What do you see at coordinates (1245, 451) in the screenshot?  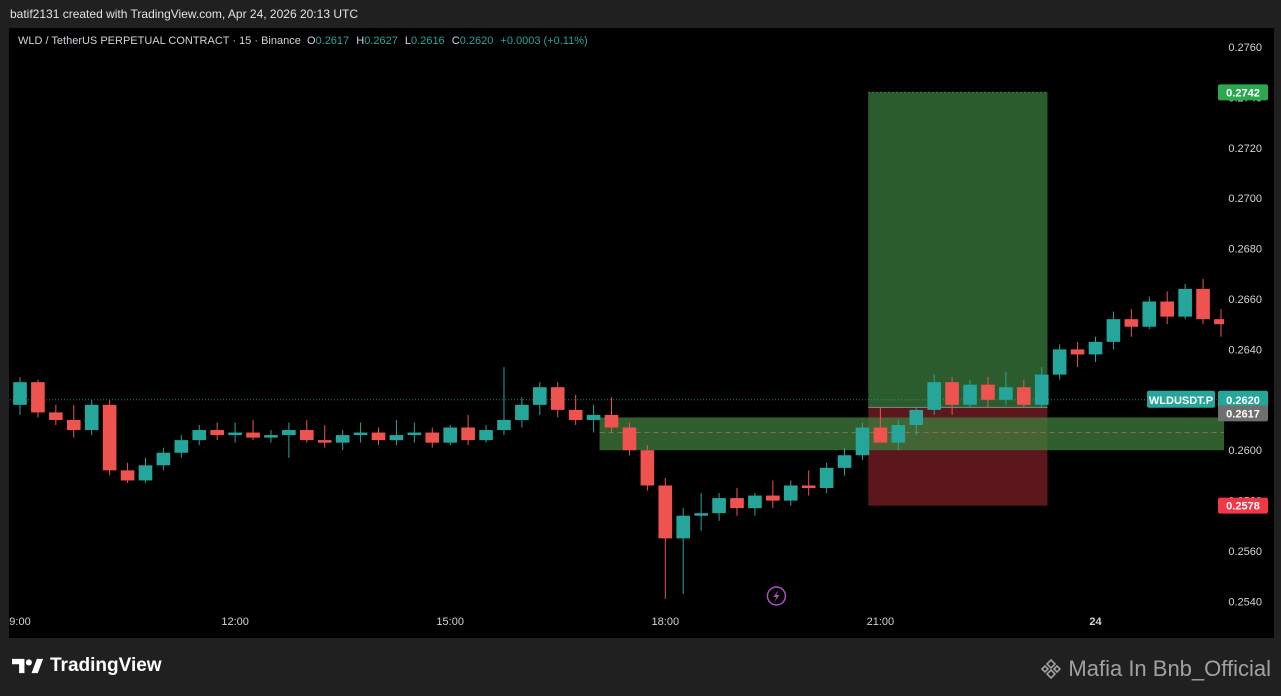 I see `y-tick-label: 0.2600` at bounding box center [1245, 451].